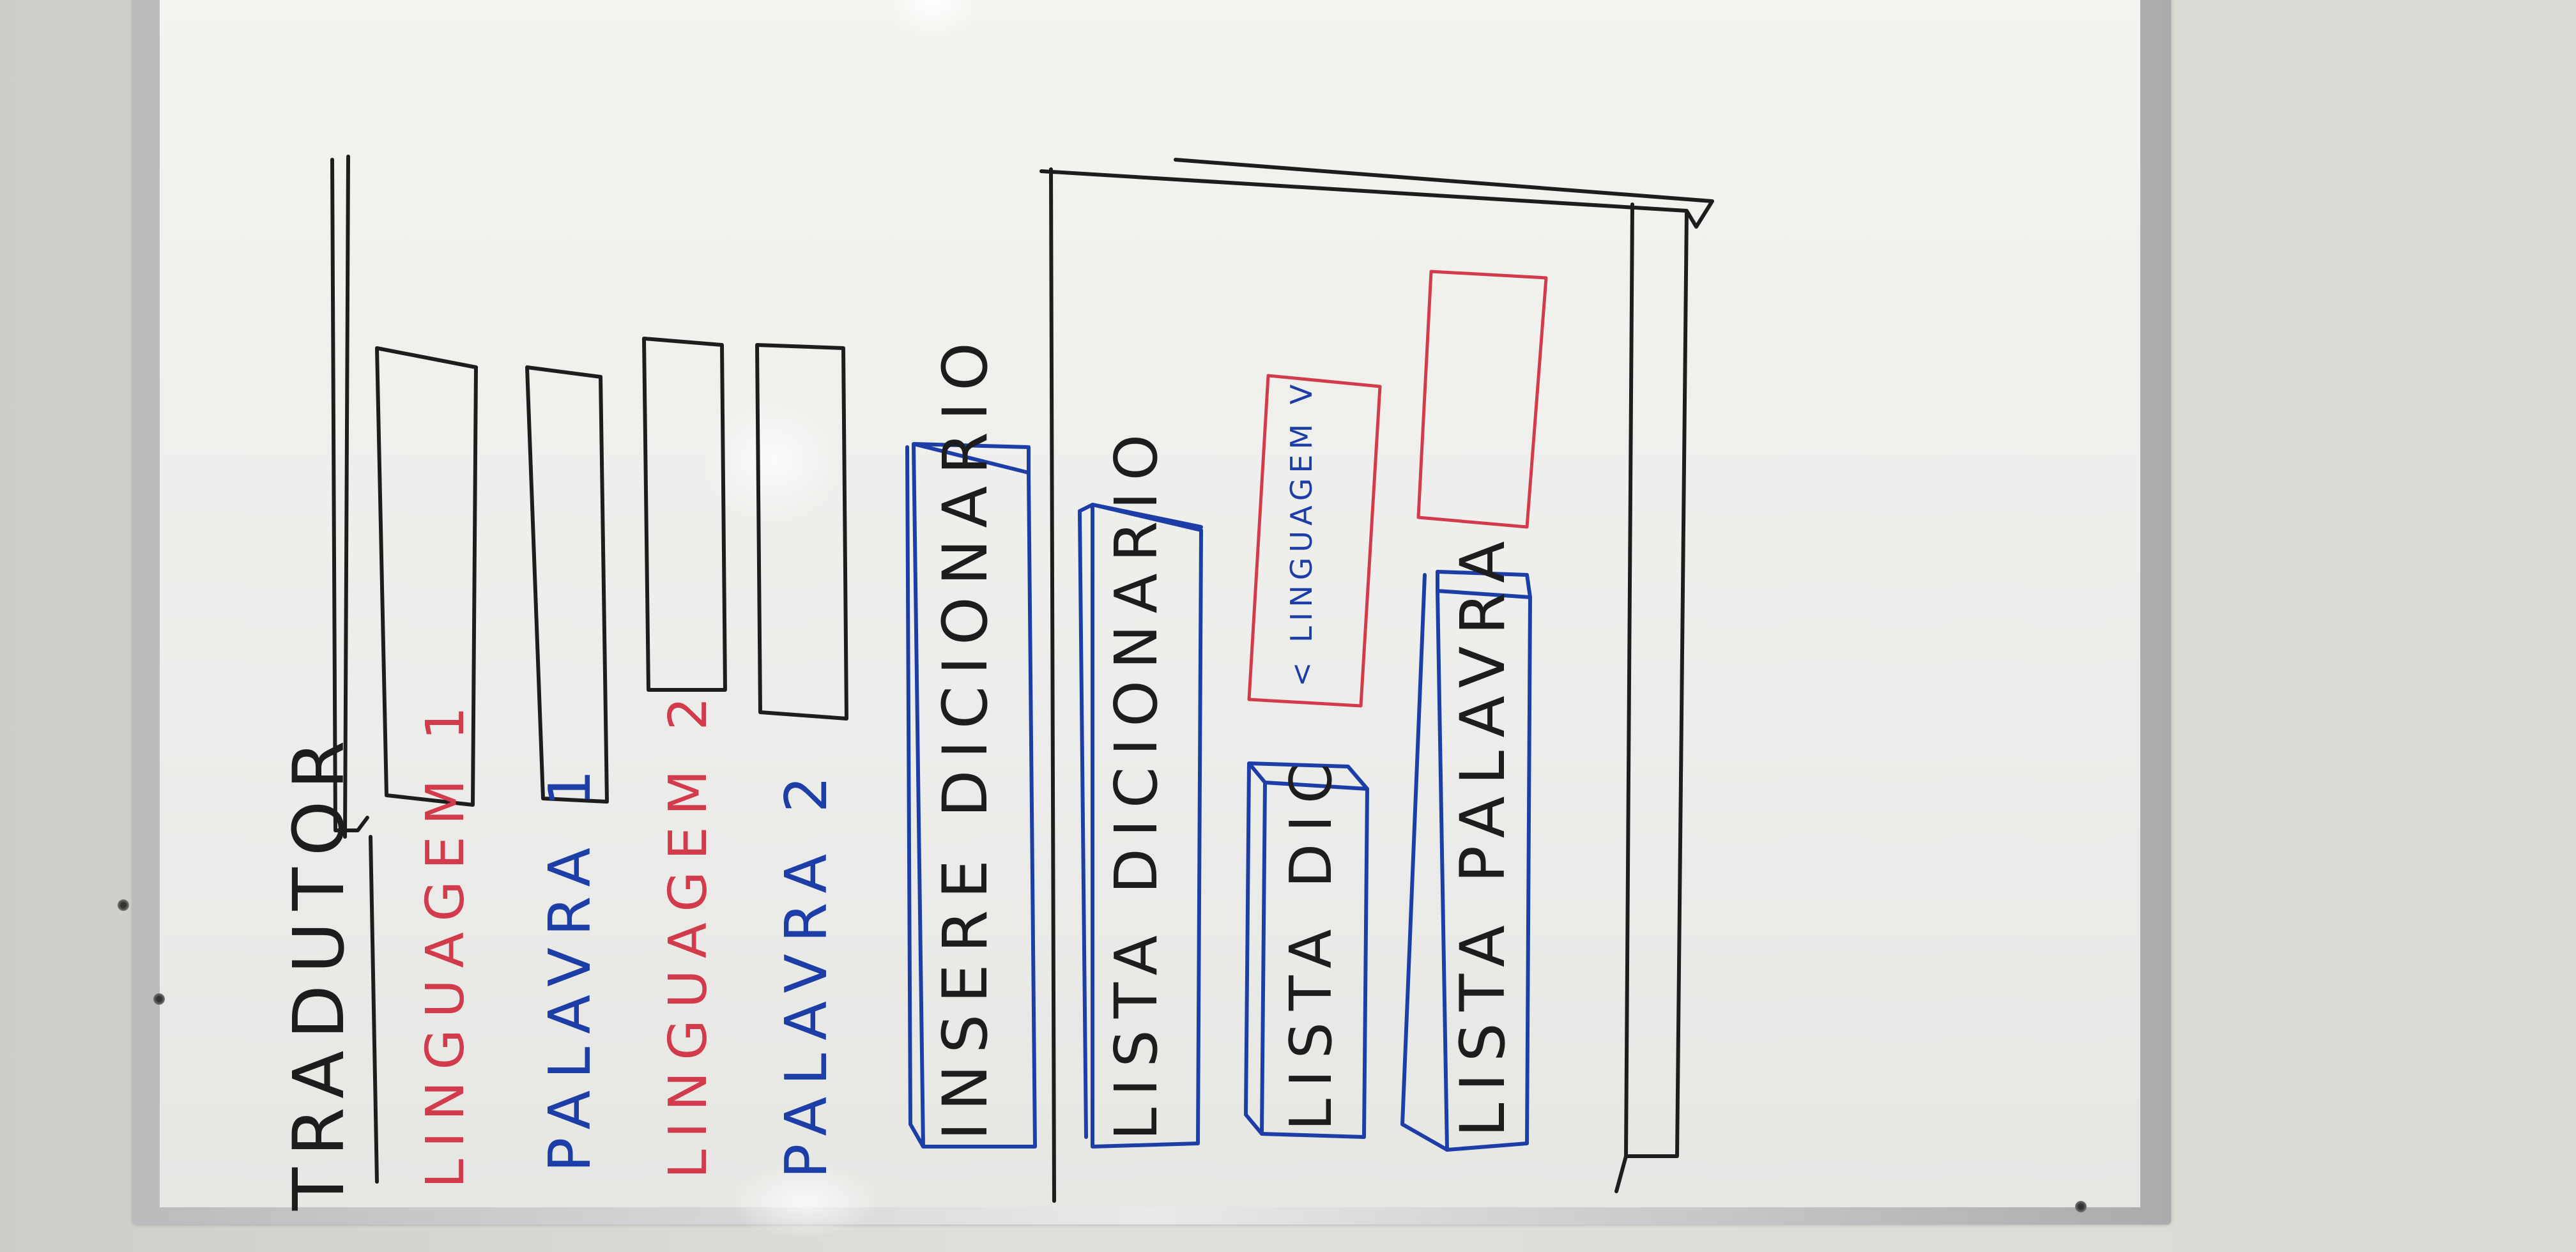  What do you see at coordinates (1483, 833) in the screenshot?
I see `list-word-label: LISTA PALAVRA` at bounding box center [1483, 833].